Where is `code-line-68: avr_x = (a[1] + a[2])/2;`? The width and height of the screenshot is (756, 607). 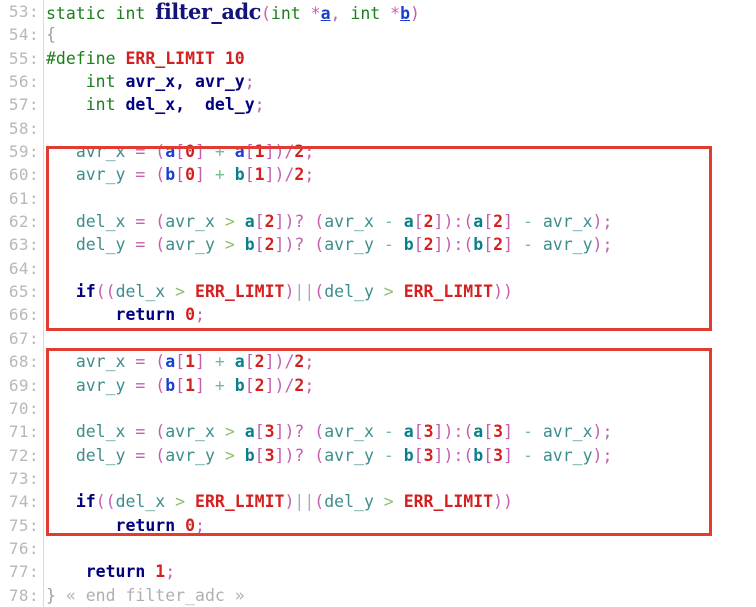 code-line-68: avr_x = (a[1] + a[2])/2; is located at coordinates (401, 361).